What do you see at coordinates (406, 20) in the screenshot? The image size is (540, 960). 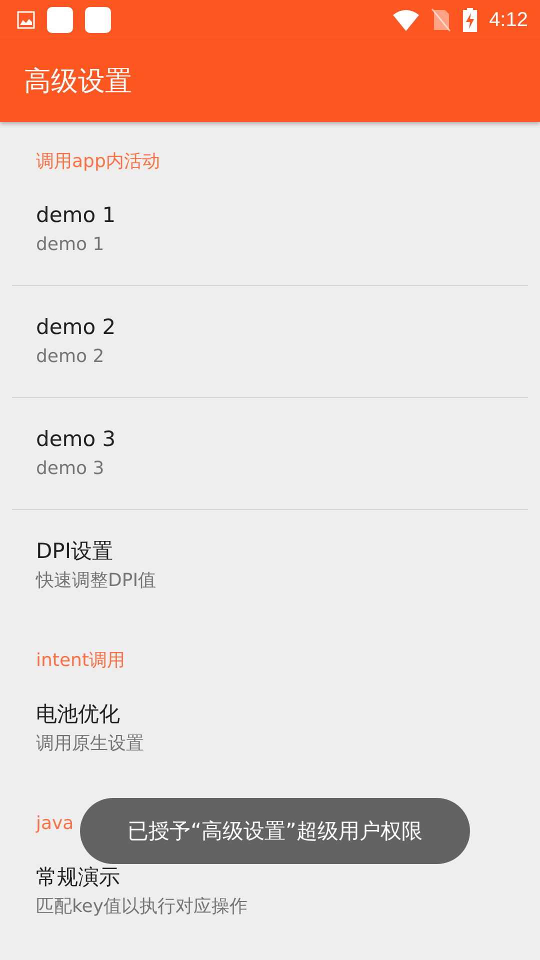 I see `wifi-icon` at bounding box center [406, 20].